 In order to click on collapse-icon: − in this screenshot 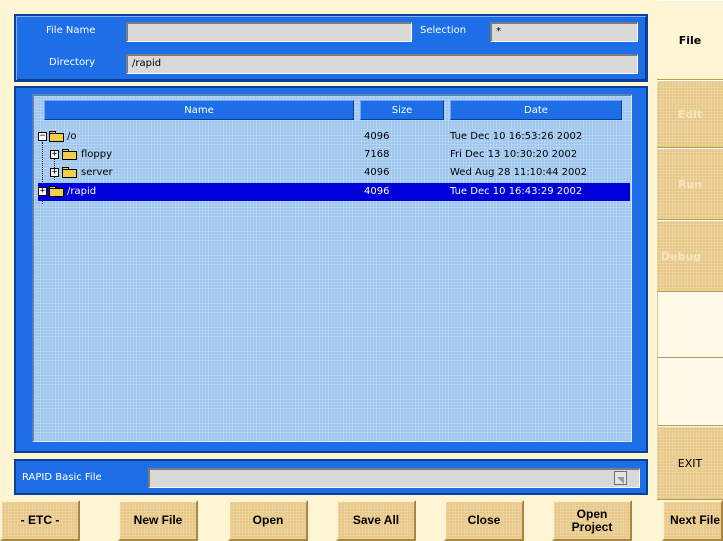, I will do `click(42, 136)`.